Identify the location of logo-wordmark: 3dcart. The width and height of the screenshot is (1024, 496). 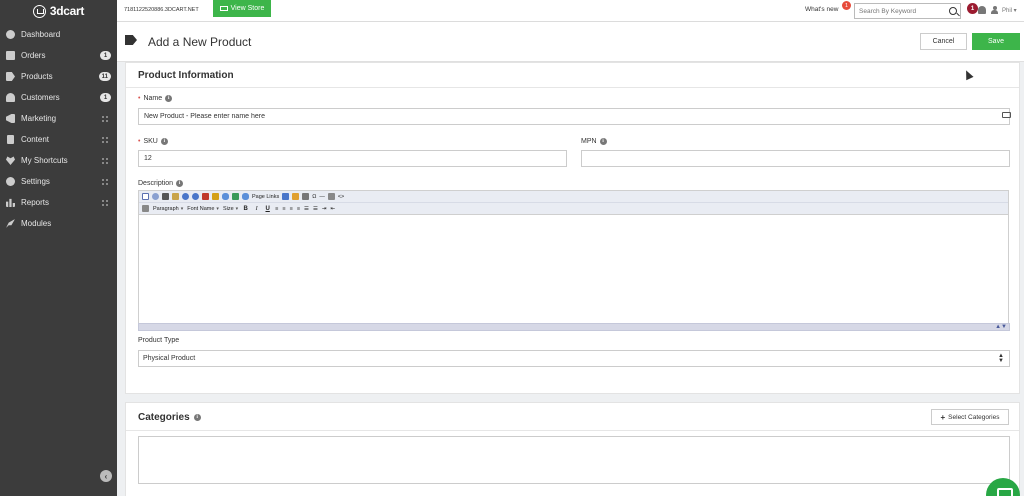
(58, 11).